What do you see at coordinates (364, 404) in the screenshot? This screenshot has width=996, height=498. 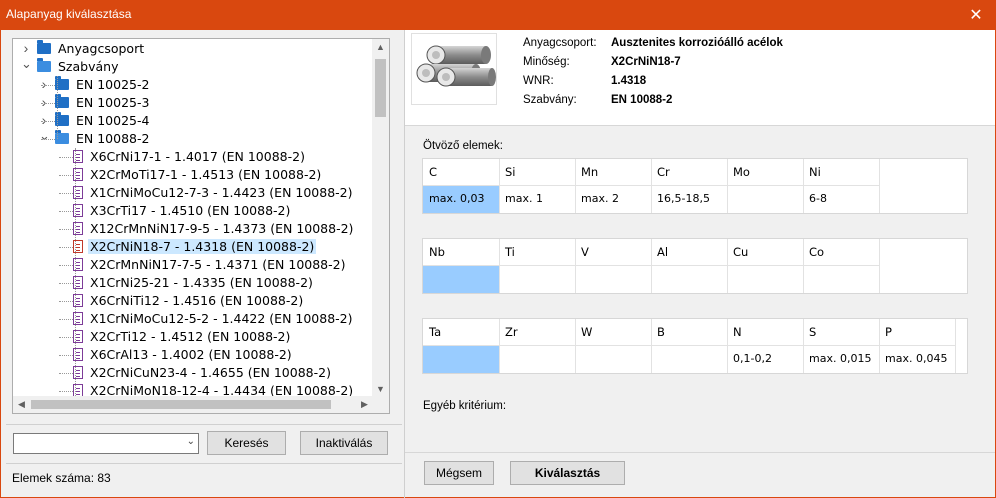 I see `scroll-right-icon: ▶` at bounding box center [364, 404].